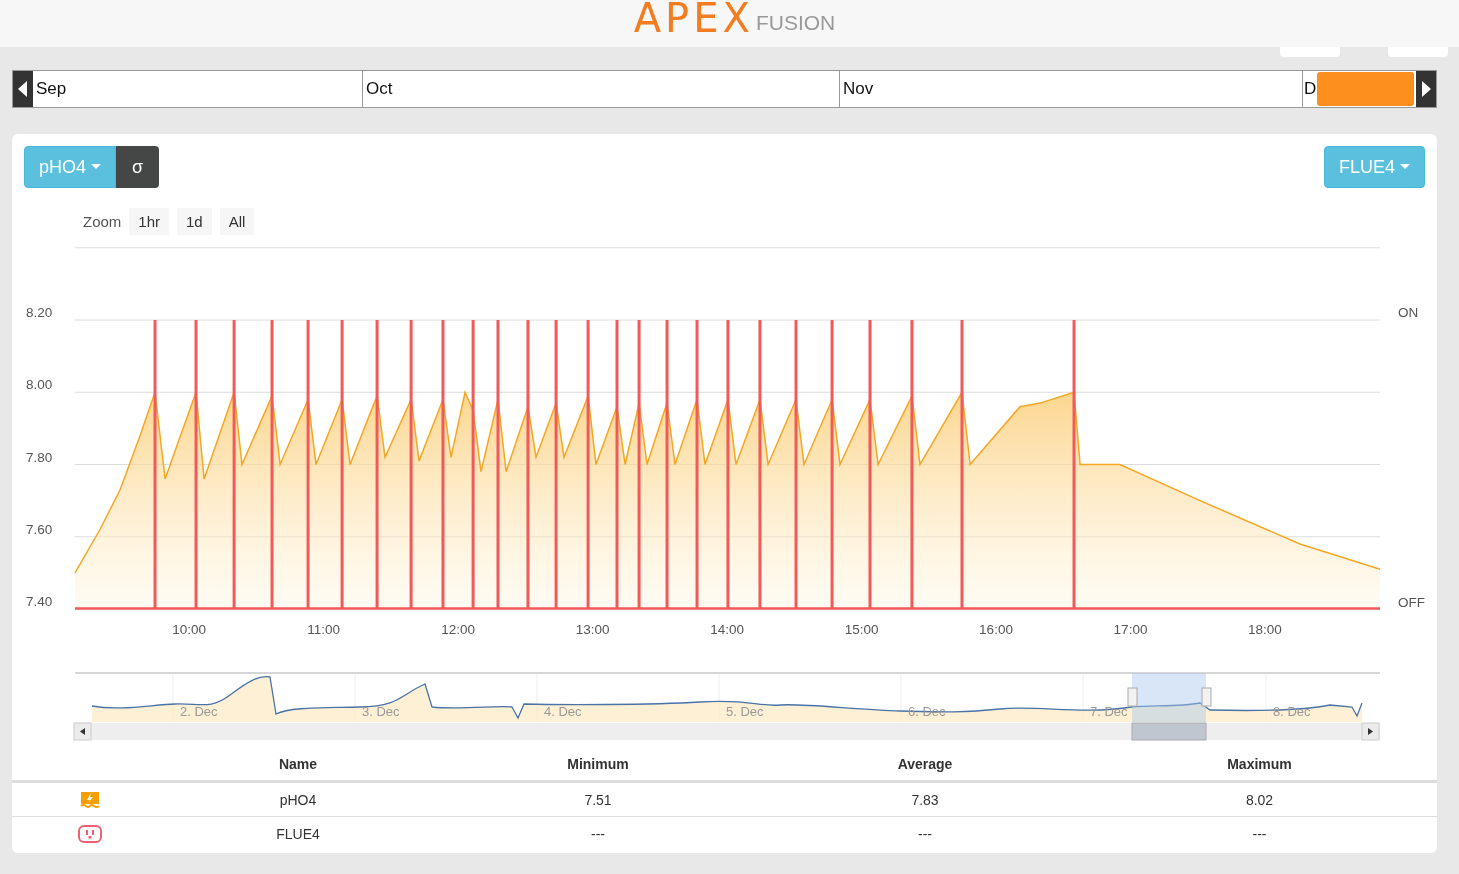 Image resolution: width=1459 pixels, height=874 pixels. Describe the element at coordinates (861, 629) in the screenshot. I see `axis-label: 15:00` at that location.